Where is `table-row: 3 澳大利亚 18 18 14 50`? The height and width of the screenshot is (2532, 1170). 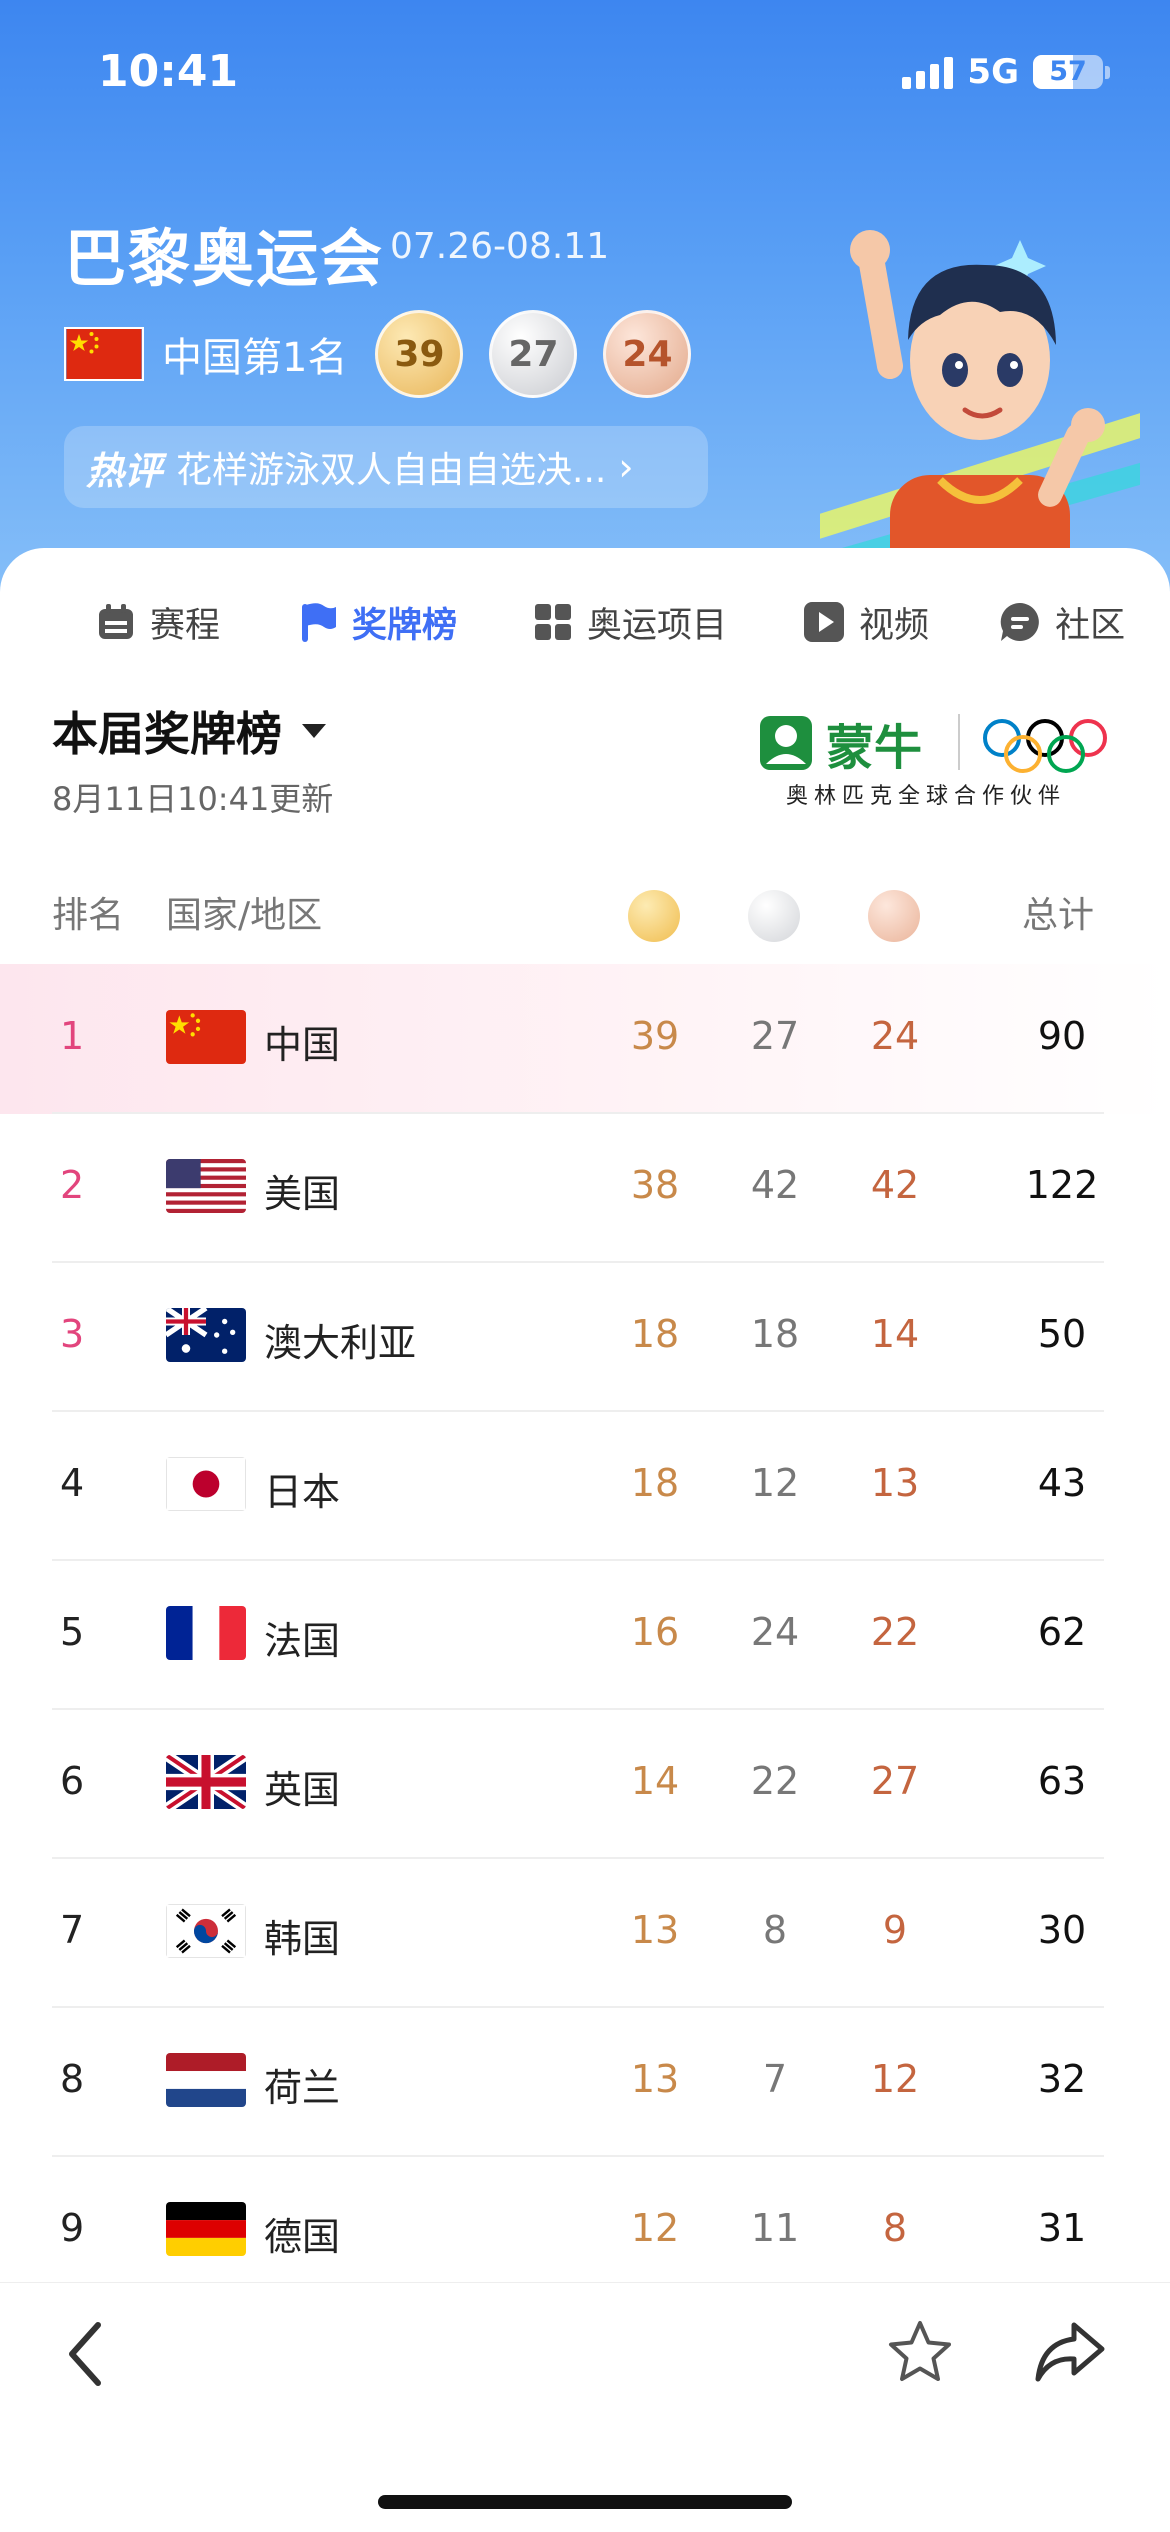
table-row: 3 澳大利亚 18 18 14 50 is located at coordinates (585, 1337).